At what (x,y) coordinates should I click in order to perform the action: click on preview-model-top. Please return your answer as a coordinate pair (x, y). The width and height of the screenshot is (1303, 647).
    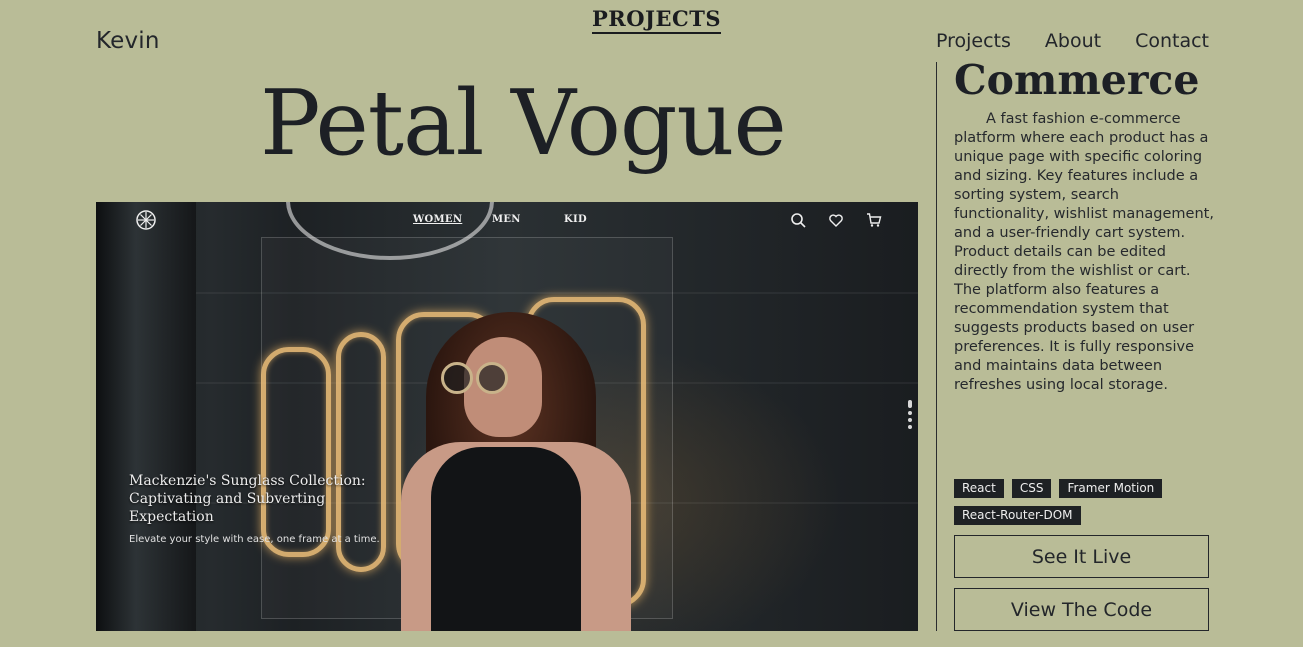
    Looking at the image, I should click on (506, 539).